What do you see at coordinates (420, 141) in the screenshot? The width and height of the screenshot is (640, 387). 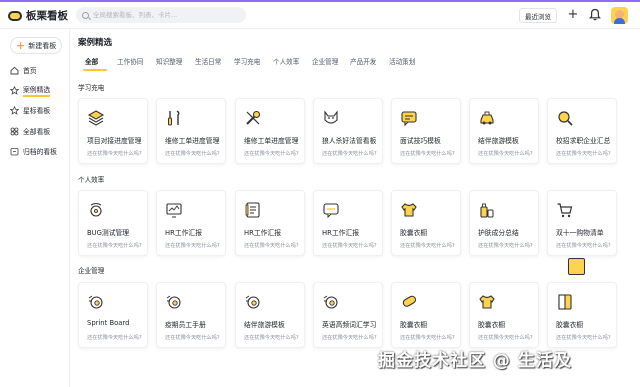 I see `card-title: 面试技巧模板` at bounding box center [420, 141].